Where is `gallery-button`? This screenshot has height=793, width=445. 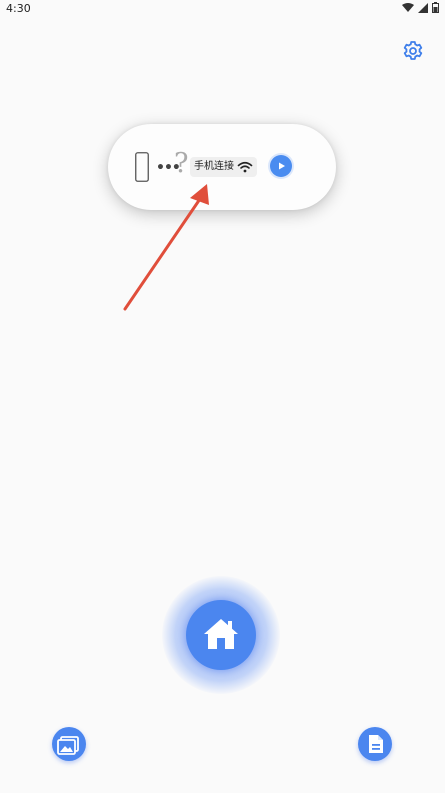 gallery-button is located at coordinates (69, 744).